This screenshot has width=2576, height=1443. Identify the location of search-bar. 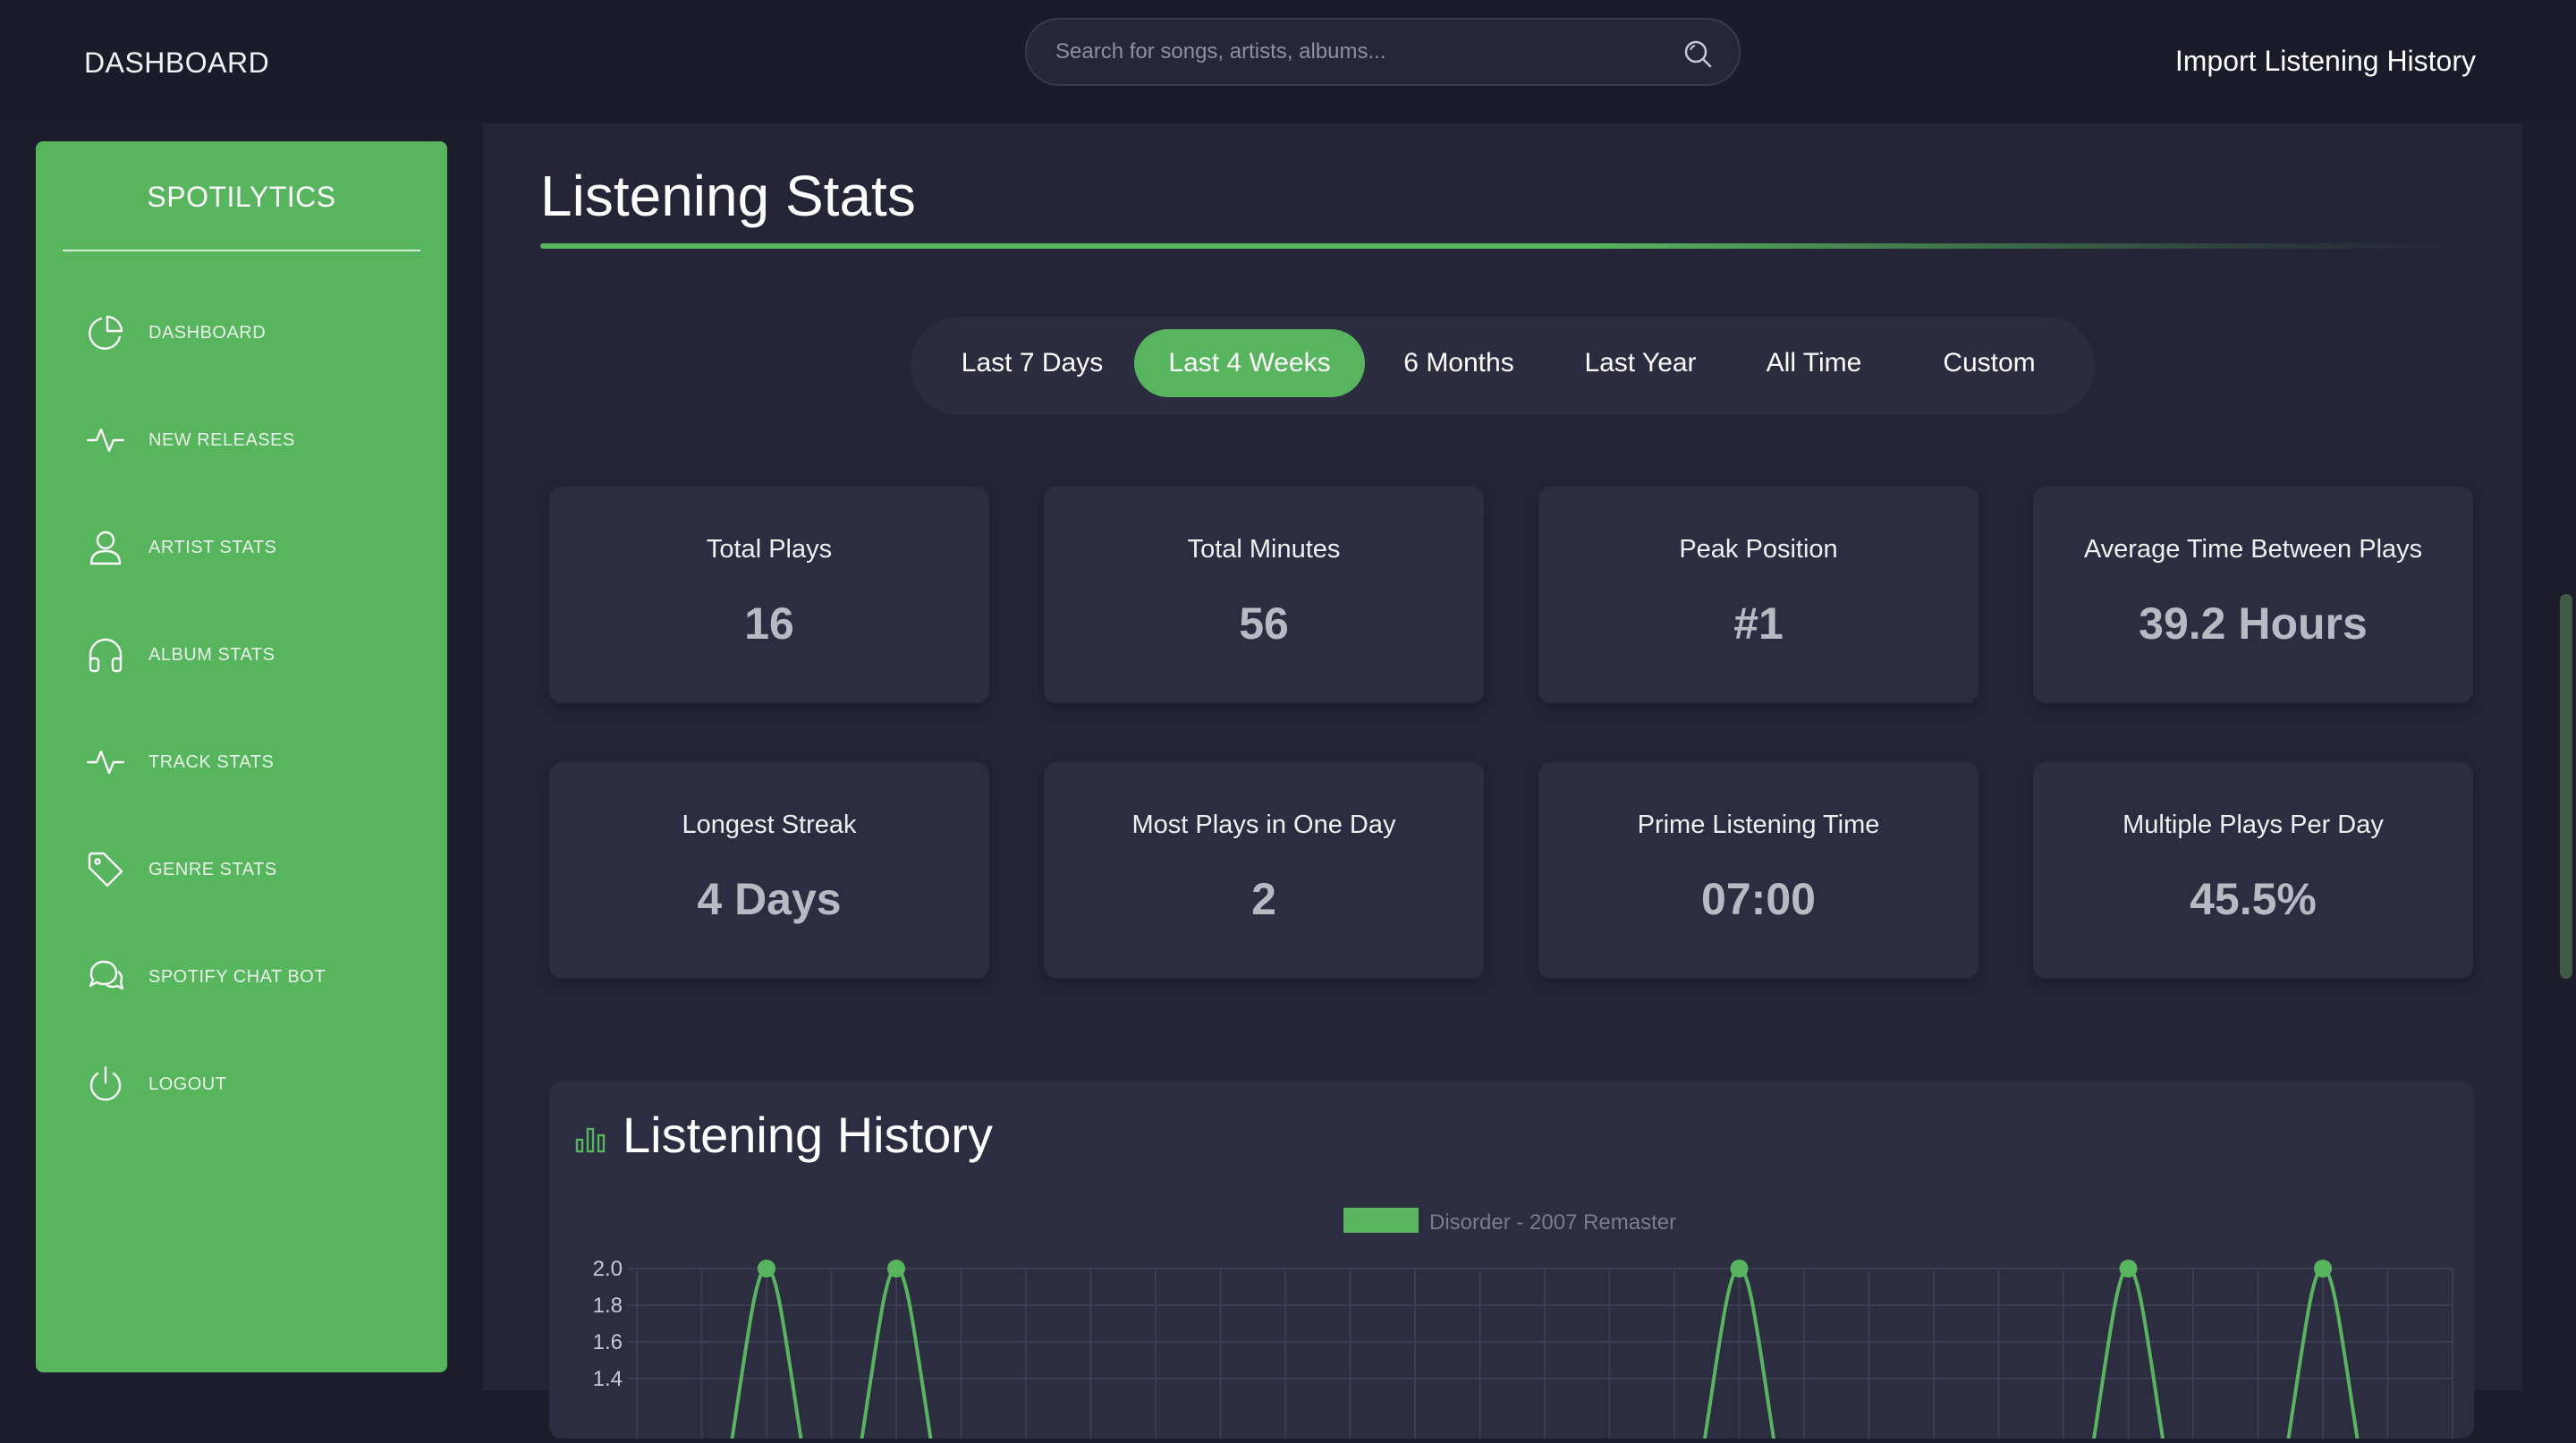
(1383, 52).